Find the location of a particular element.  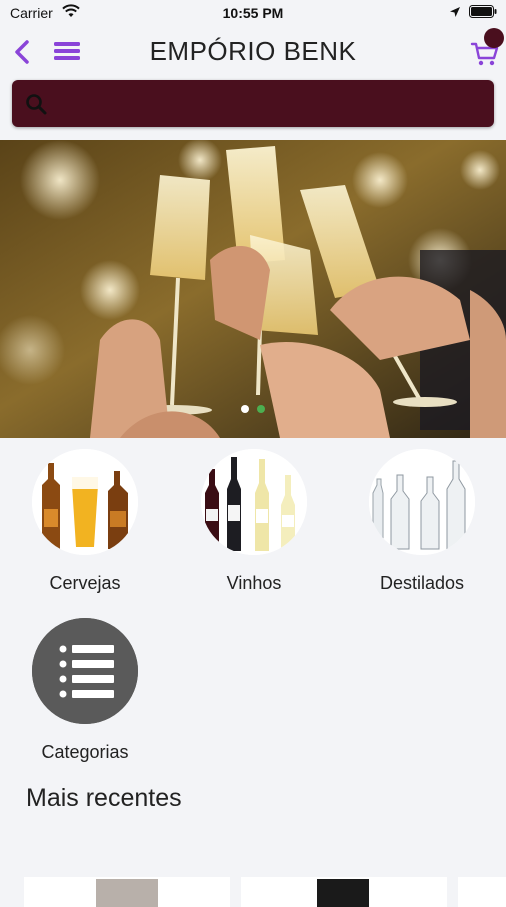

list-icon is located at coordinates (85, 671).